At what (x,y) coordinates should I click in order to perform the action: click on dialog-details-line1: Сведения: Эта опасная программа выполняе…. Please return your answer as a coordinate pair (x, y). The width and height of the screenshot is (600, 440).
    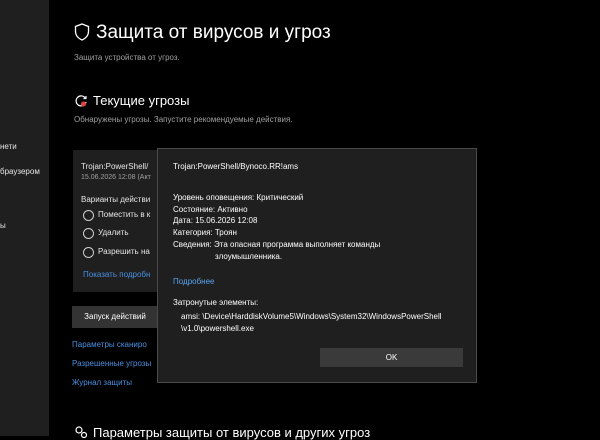
    Looking at the image, I should click on (277, 244).